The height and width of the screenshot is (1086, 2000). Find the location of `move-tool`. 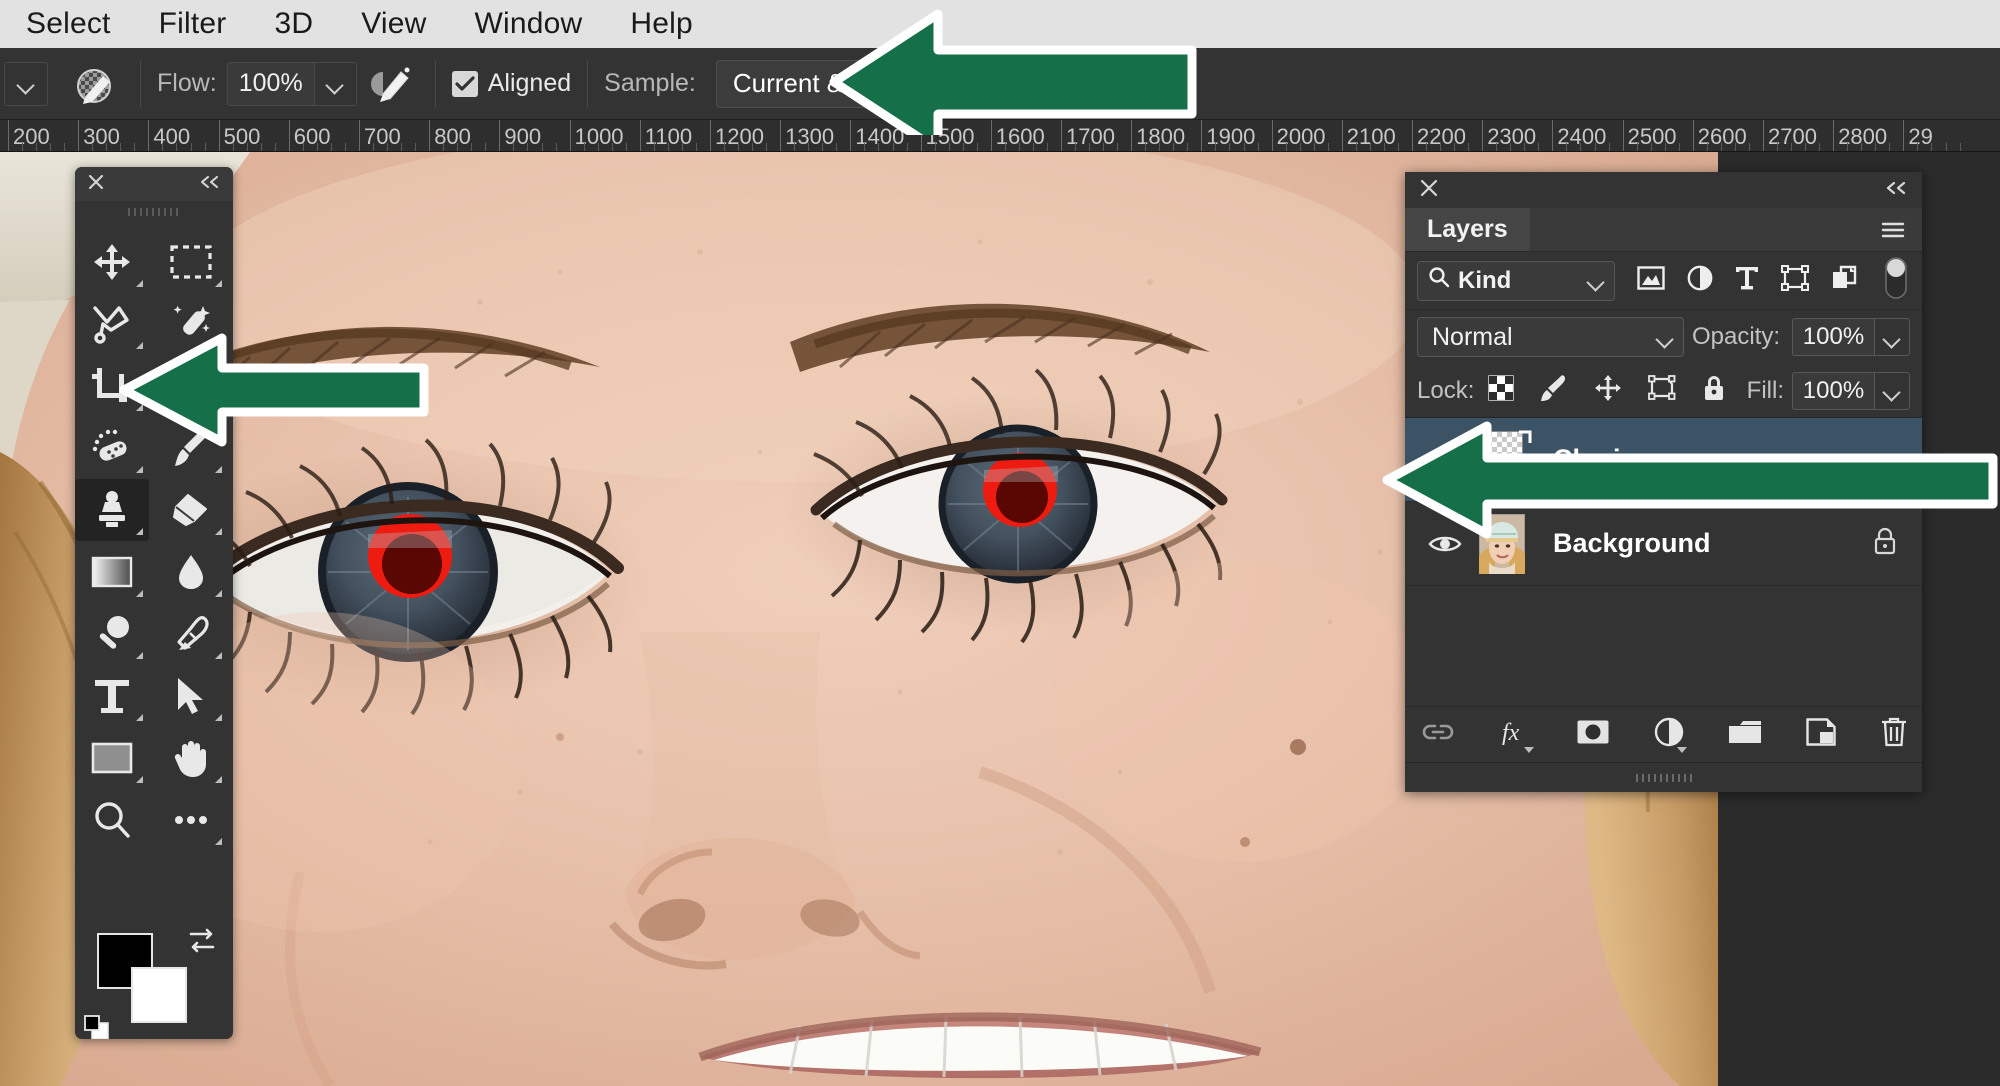

move-tool is located at coordinates (112, 262).